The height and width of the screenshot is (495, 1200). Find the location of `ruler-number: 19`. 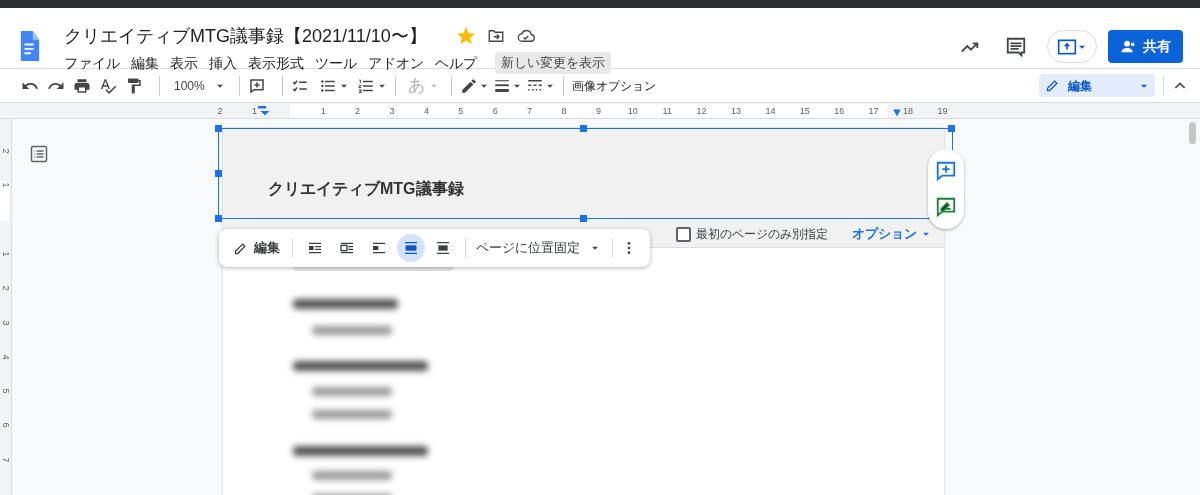

ruler-number: 19 is located at coordinates (942, 111).